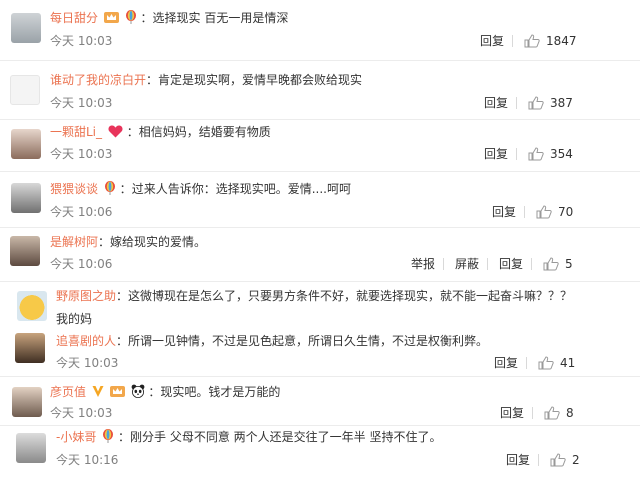 Image resolution: width=640 pixels, height=480 pixels. Describe the element at coordinates (76, 437) in the screenshot. I see `username: -小妹哥` at that location.